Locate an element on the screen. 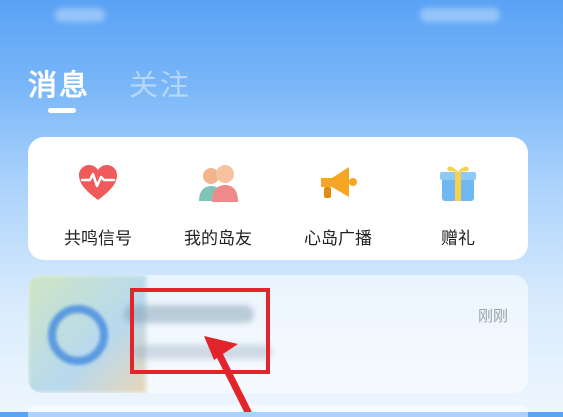  quick-action-label: 我的岛友 is located at coordinates (218, 239).